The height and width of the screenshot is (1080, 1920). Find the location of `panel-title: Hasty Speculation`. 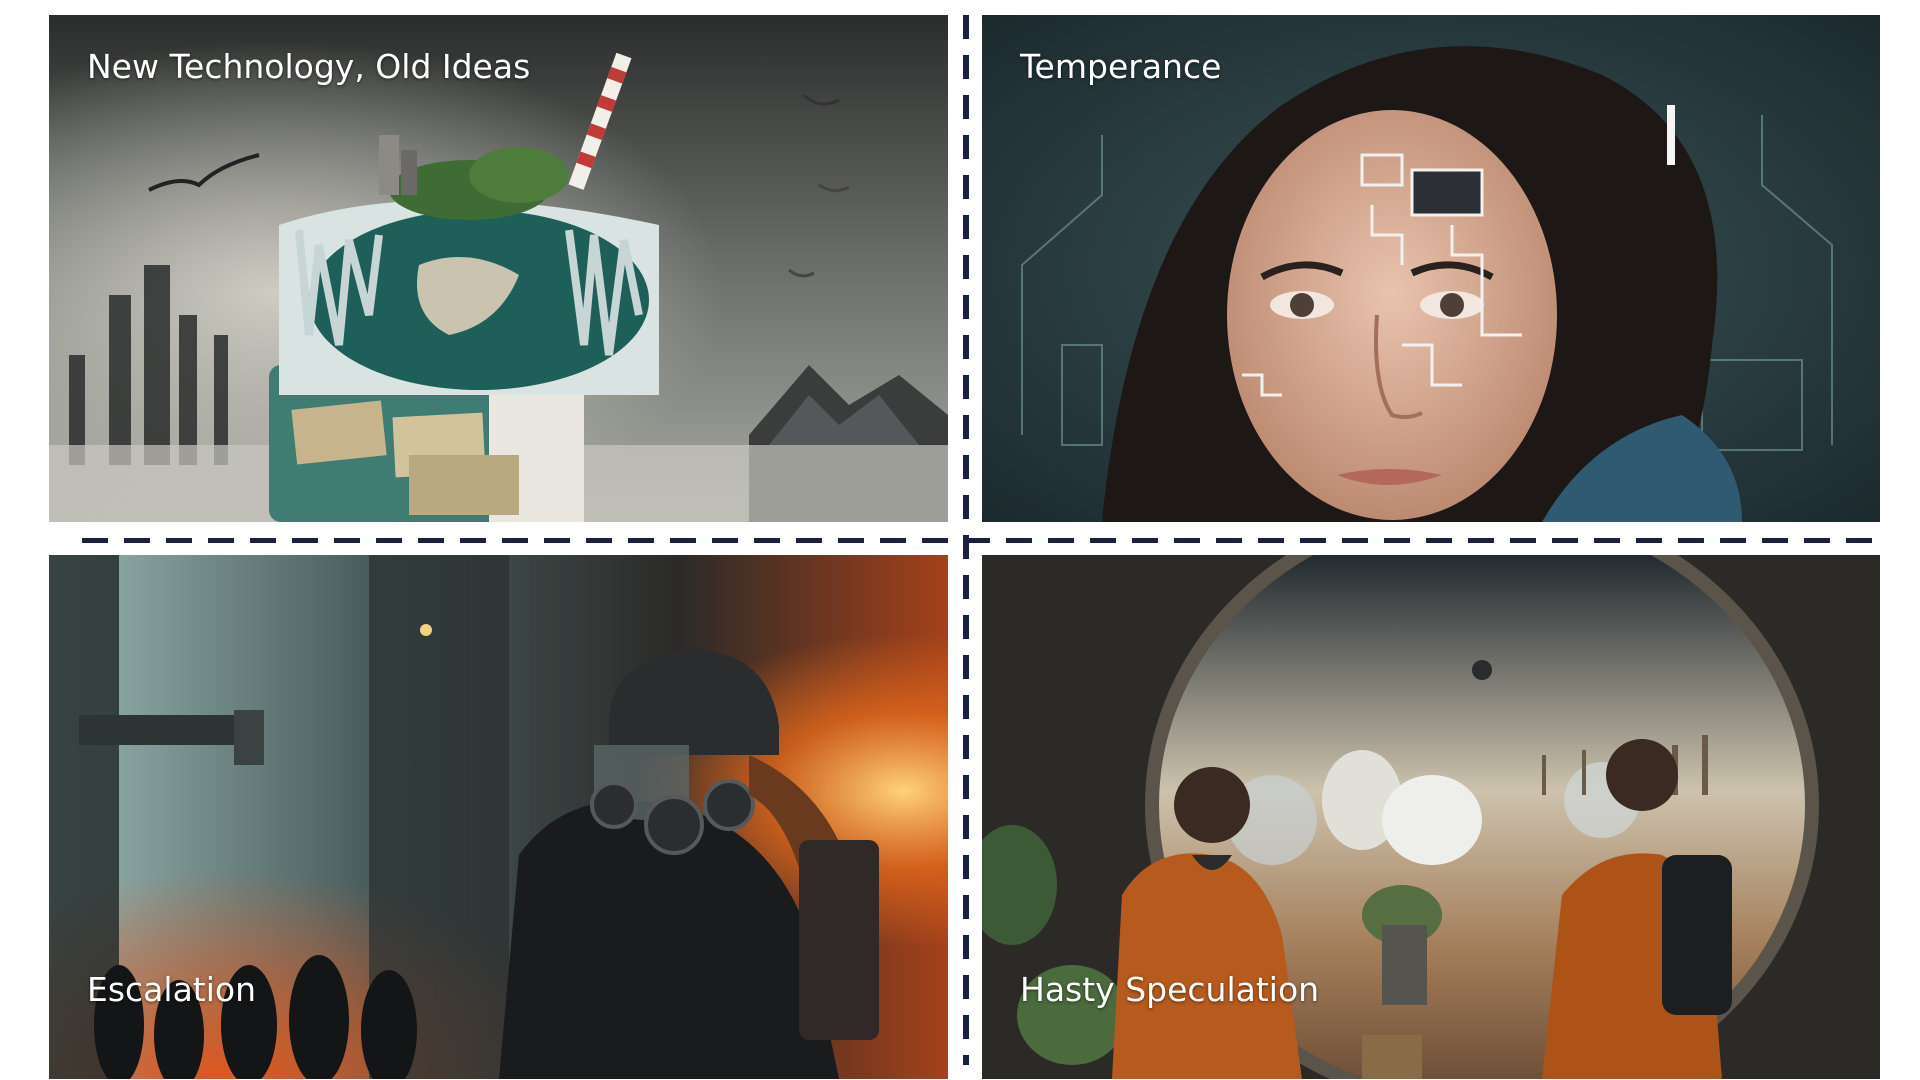

panel-title: Hasty Speculation is located at coordinates (1170, 989).